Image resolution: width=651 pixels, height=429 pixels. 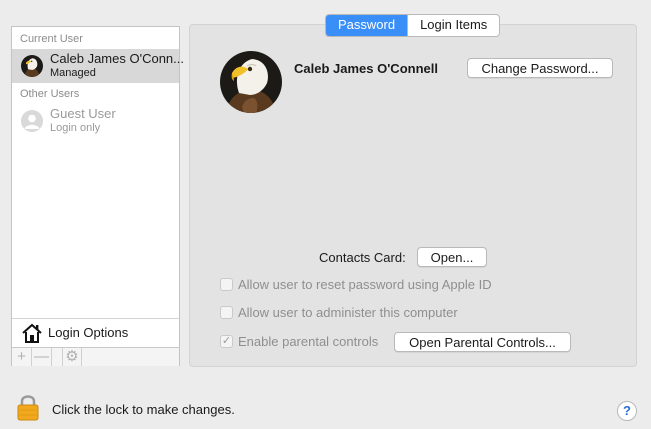 What do you see at coordinates (72, 357) in the screenshot?
I see `gear-icon: ⚙` at bounding box center [72, 357].